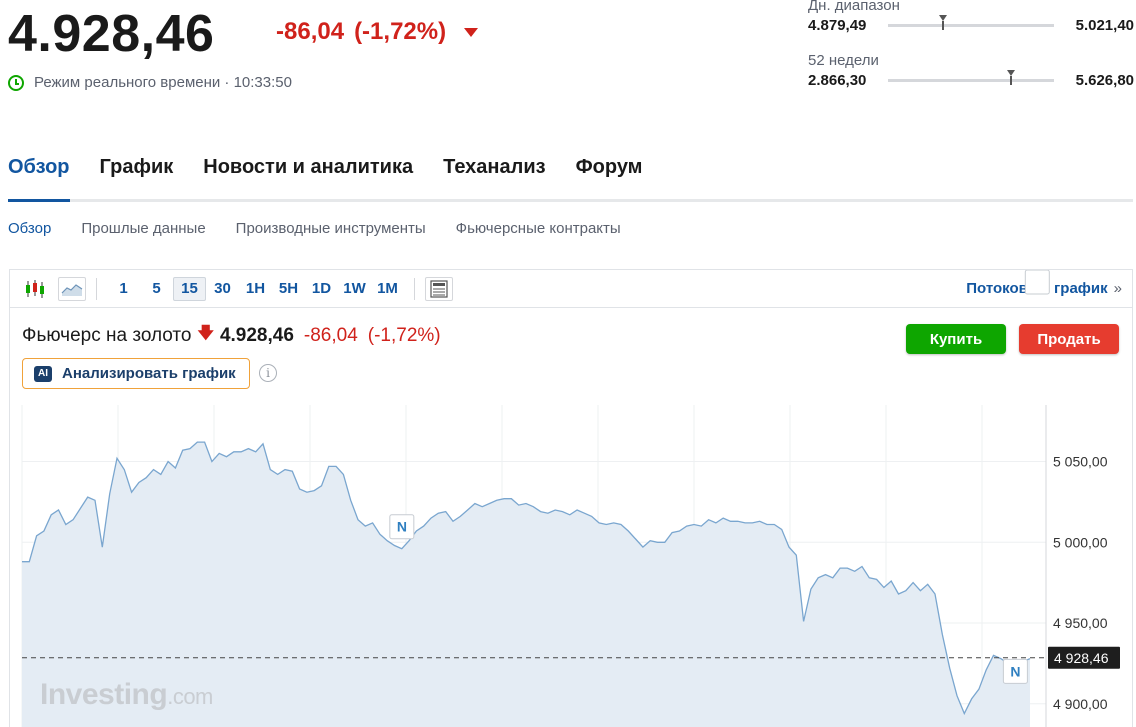 This screenshot has height=727, width=1136. What do you see at coordinates (400, 31) in the screenshot?
I see `change-percent: (-1,72%)` at bounding box center [400, 31].